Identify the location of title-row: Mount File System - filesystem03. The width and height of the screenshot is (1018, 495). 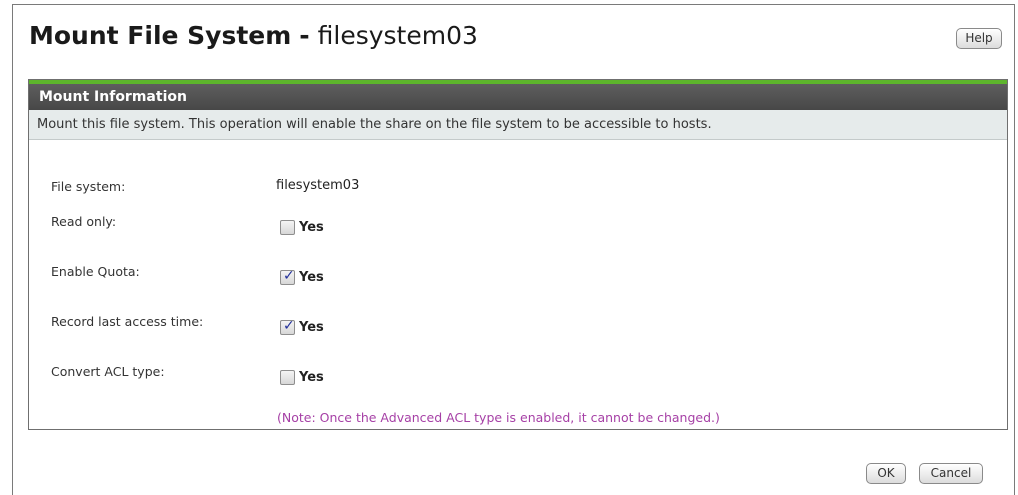
(515, 39).